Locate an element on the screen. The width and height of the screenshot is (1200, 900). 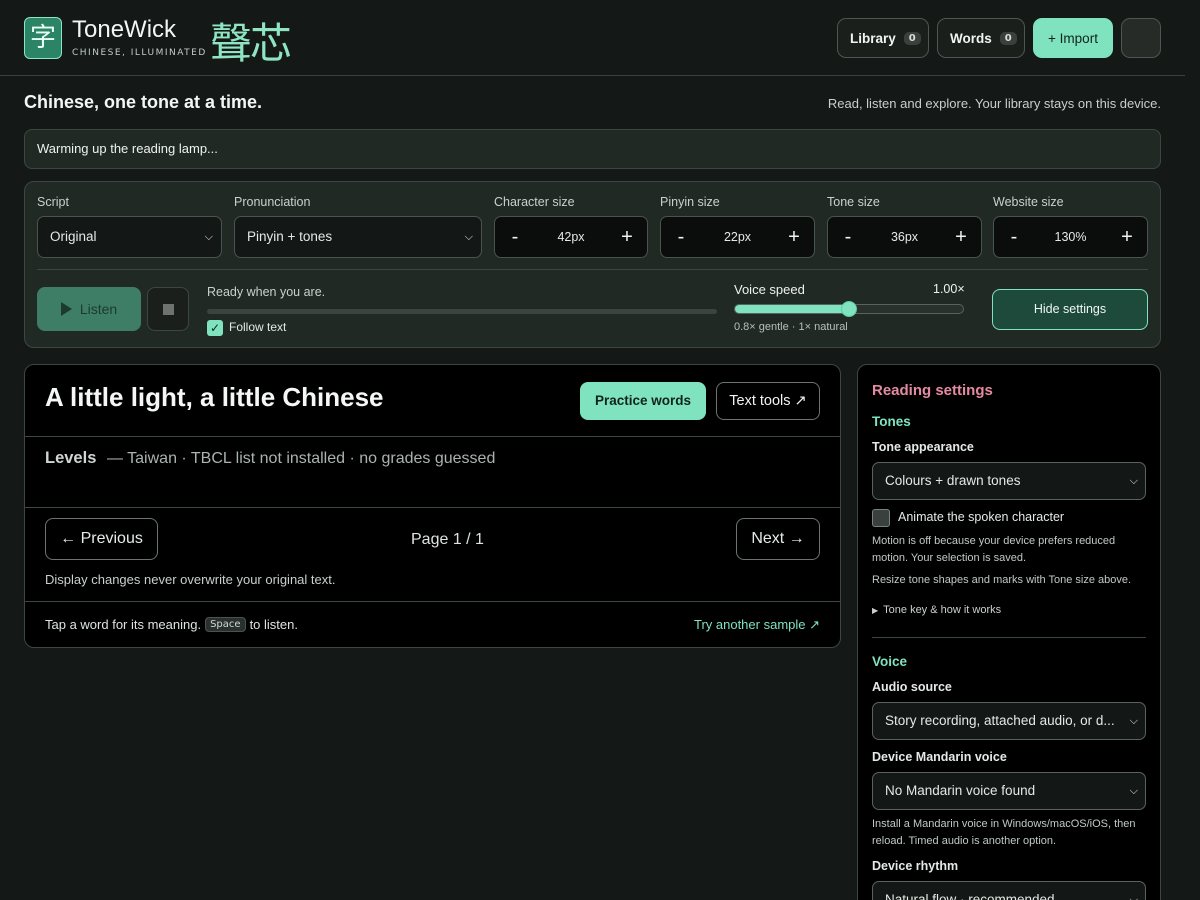
page-tagline: Chinese, one tone at a time. is located at coordinates (143, 102).